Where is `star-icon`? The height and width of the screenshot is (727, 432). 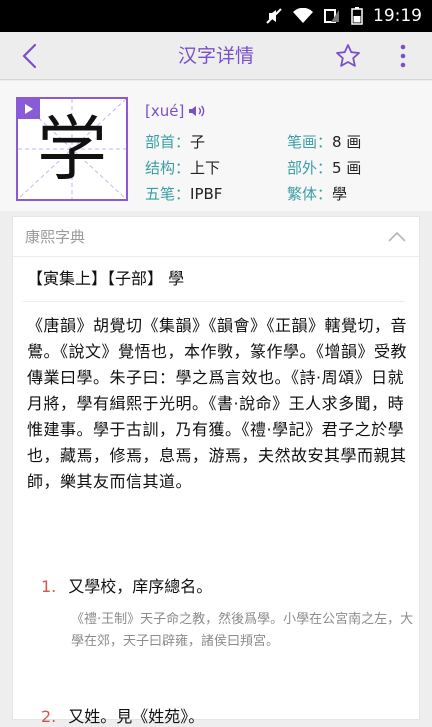 star-icon is located at coordinates (348, 55).